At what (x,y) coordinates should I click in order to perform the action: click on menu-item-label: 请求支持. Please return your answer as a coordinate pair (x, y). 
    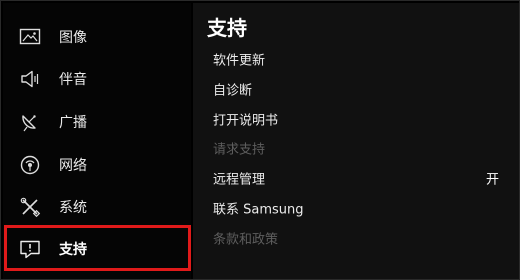
    Looking at the image, I should click on (239, 150).